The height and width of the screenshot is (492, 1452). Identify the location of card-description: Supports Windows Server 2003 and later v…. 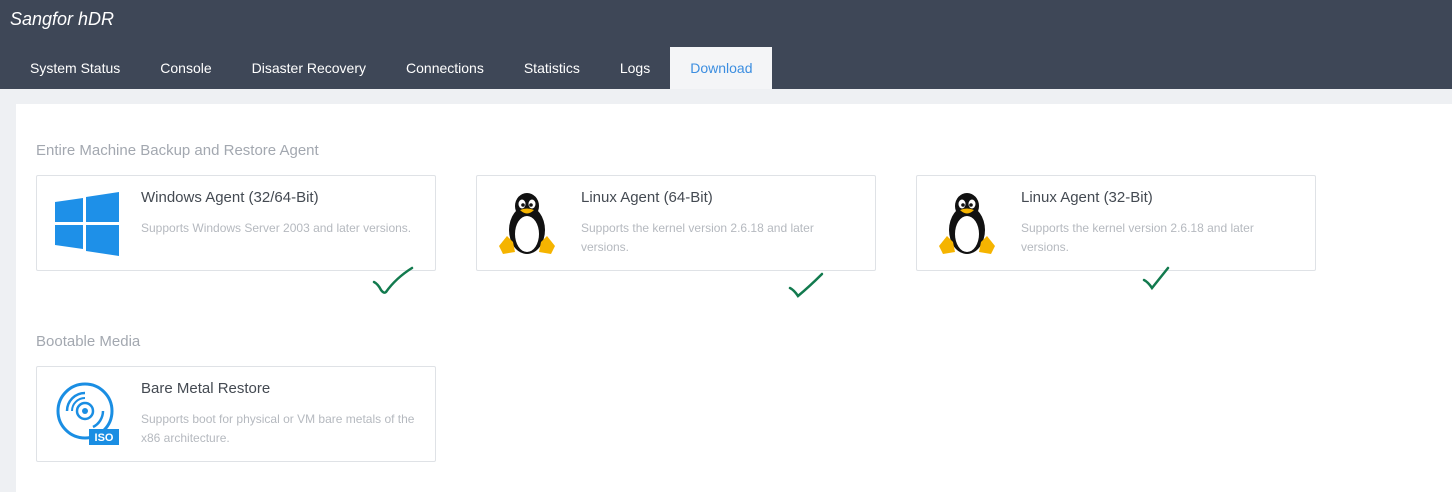
(276, 228).